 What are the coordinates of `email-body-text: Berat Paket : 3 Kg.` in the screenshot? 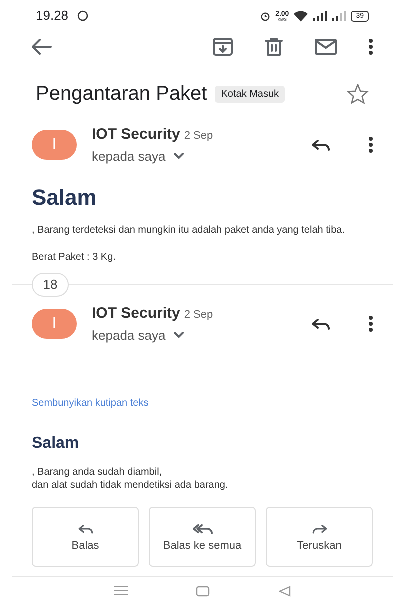 It's located at (74, 257).